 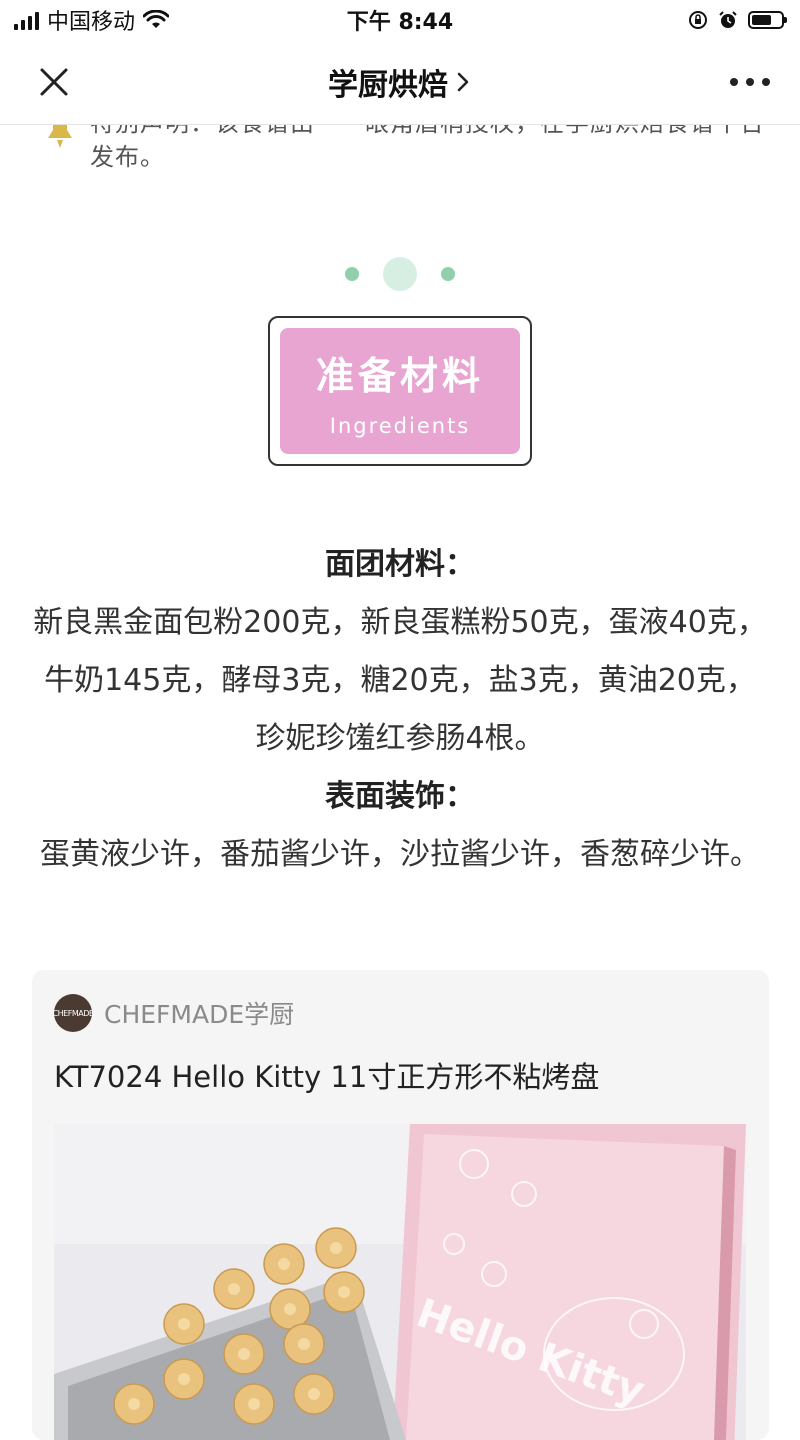 What do you see at coordinates (400, 20) in the screenshot?
I see `status-bar: 中国移动 下午 8:44` at bounding box center [400, 20].